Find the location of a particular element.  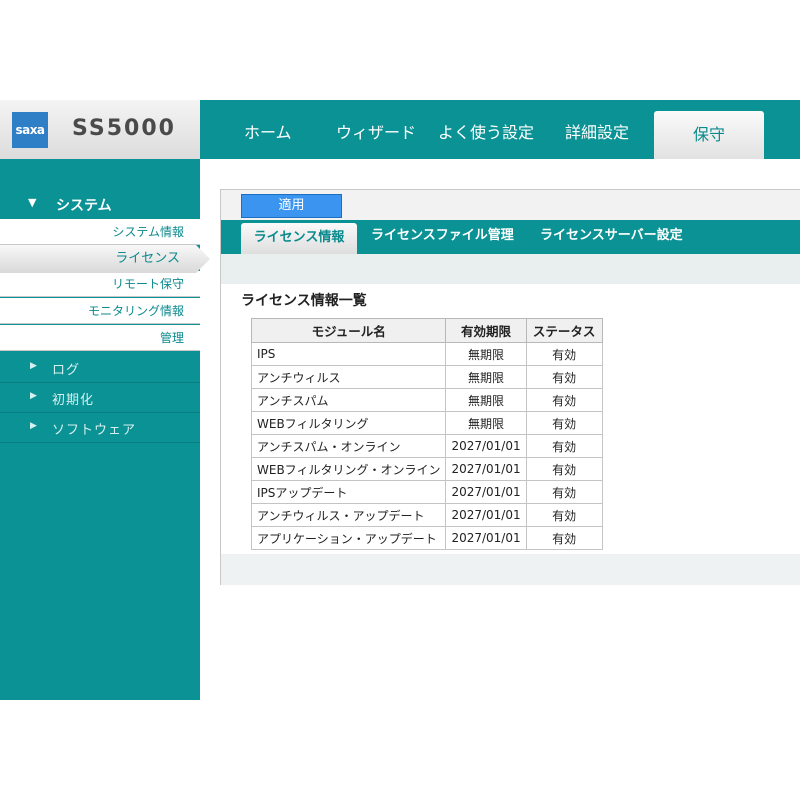

nav-maintenance: 保守 is located at coordinates (709, 135).